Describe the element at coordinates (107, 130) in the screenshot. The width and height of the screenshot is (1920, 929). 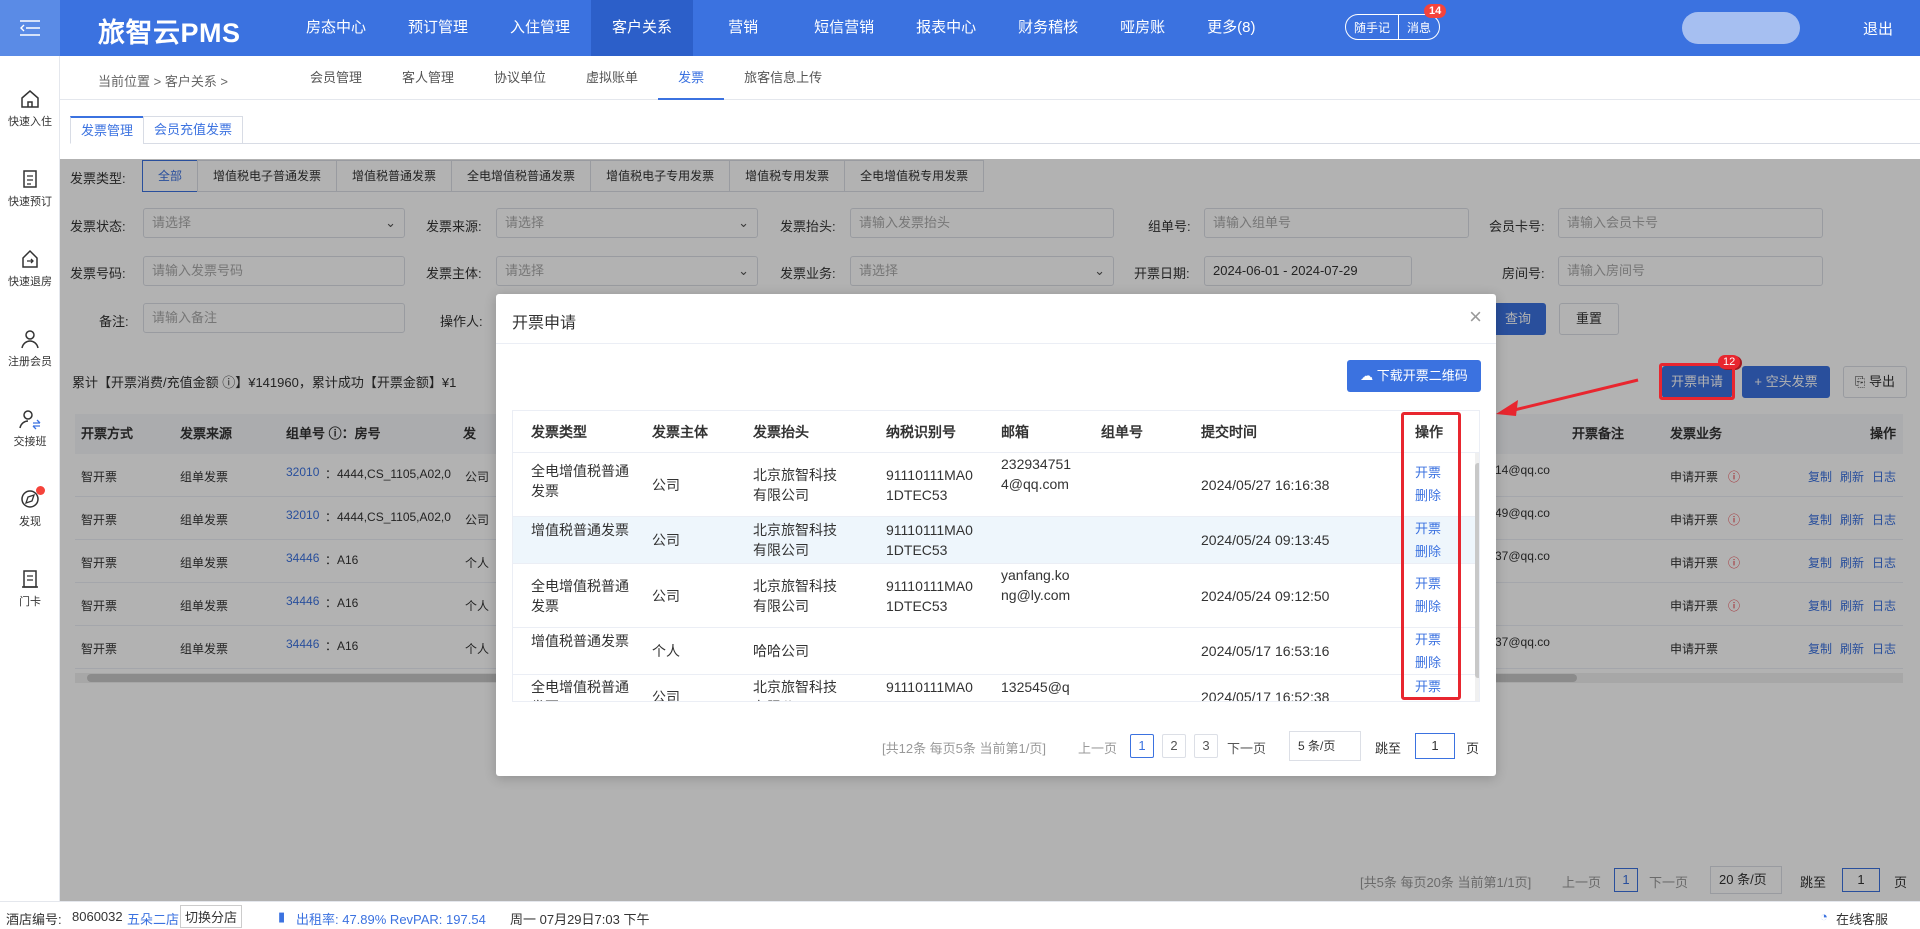
I see `subtab-invoice-management: 发票管理` at that location.